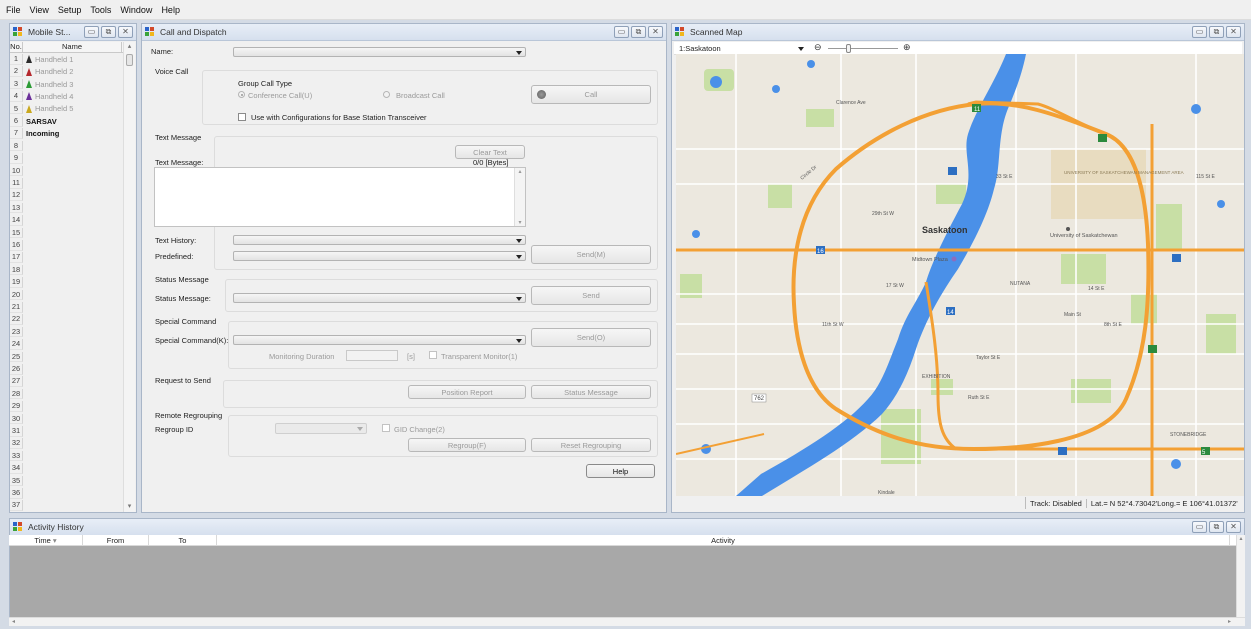 This screenshot has height=629, width=1251. I want to click on station-row: 26, so click(72, 369).